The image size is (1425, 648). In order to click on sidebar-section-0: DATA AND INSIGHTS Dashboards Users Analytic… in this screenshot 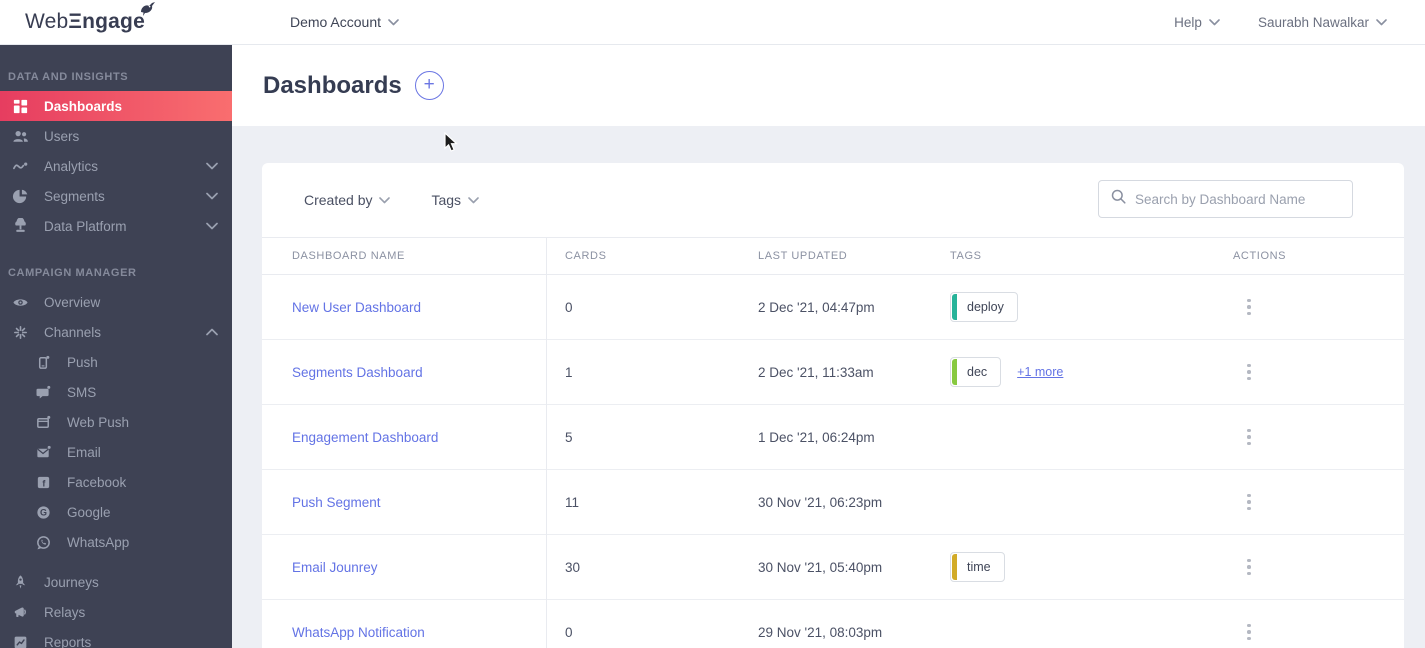, I will do `click(116, 143)`.